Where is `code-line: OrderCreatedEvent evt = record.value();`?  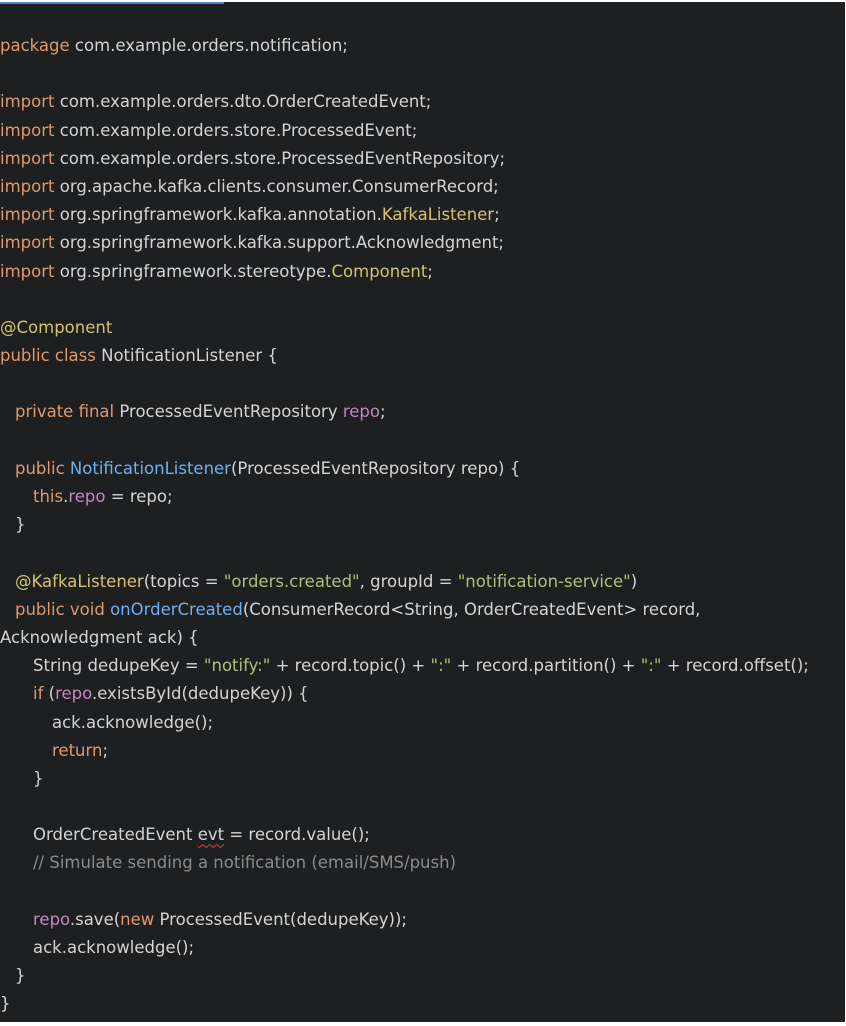
code-line: OrderCreatedEvent evt = record.value(); is located at coordinates (422, 835).